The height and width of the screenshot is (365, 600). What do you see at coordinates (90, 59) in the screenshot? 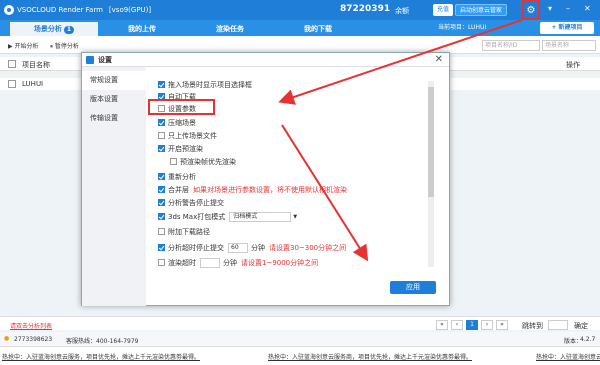
I see `settings-icon` at bounding box center [90, 59].